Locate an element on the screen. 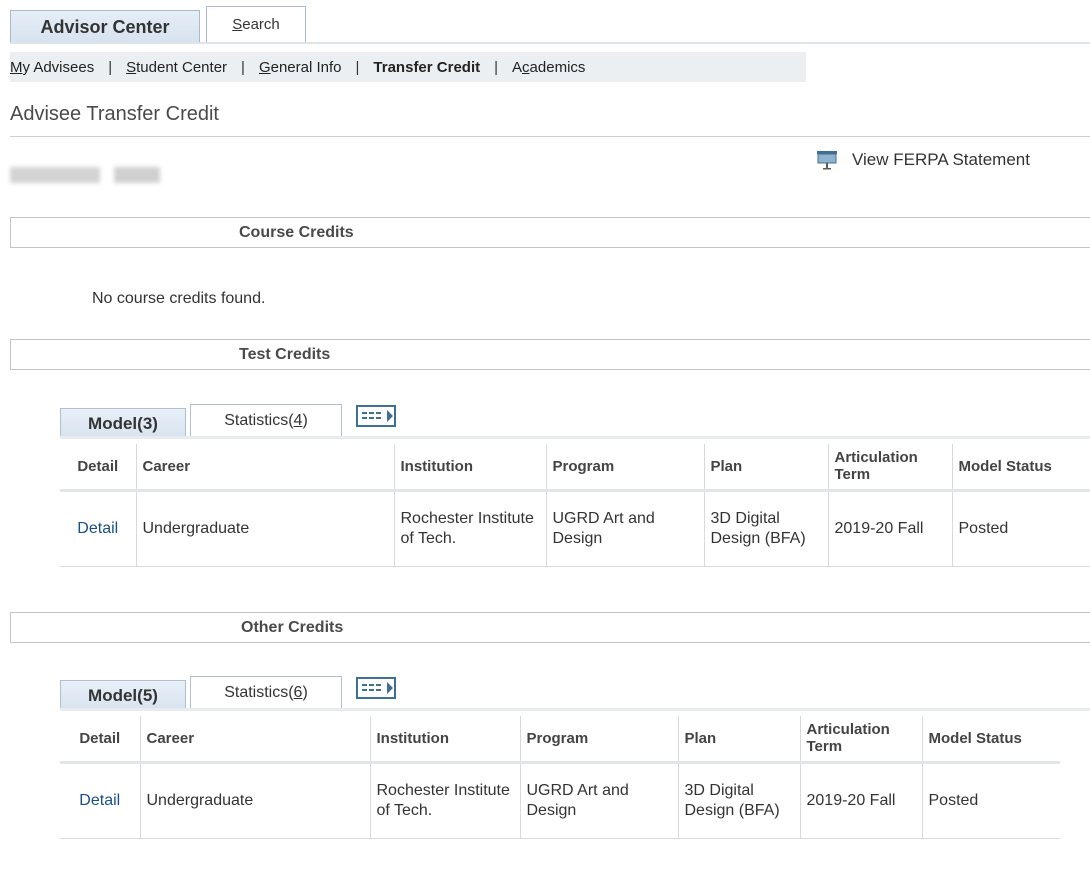  student-name-redacted is located at coordinates (85, 175).